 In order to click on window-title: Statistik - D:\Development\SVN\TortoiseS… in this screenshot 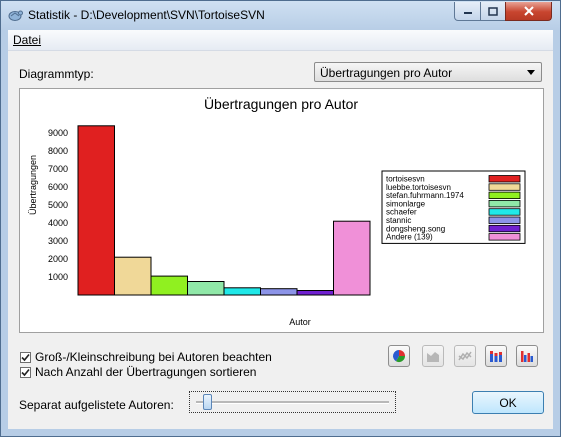, I will do `click(146, 15)`.